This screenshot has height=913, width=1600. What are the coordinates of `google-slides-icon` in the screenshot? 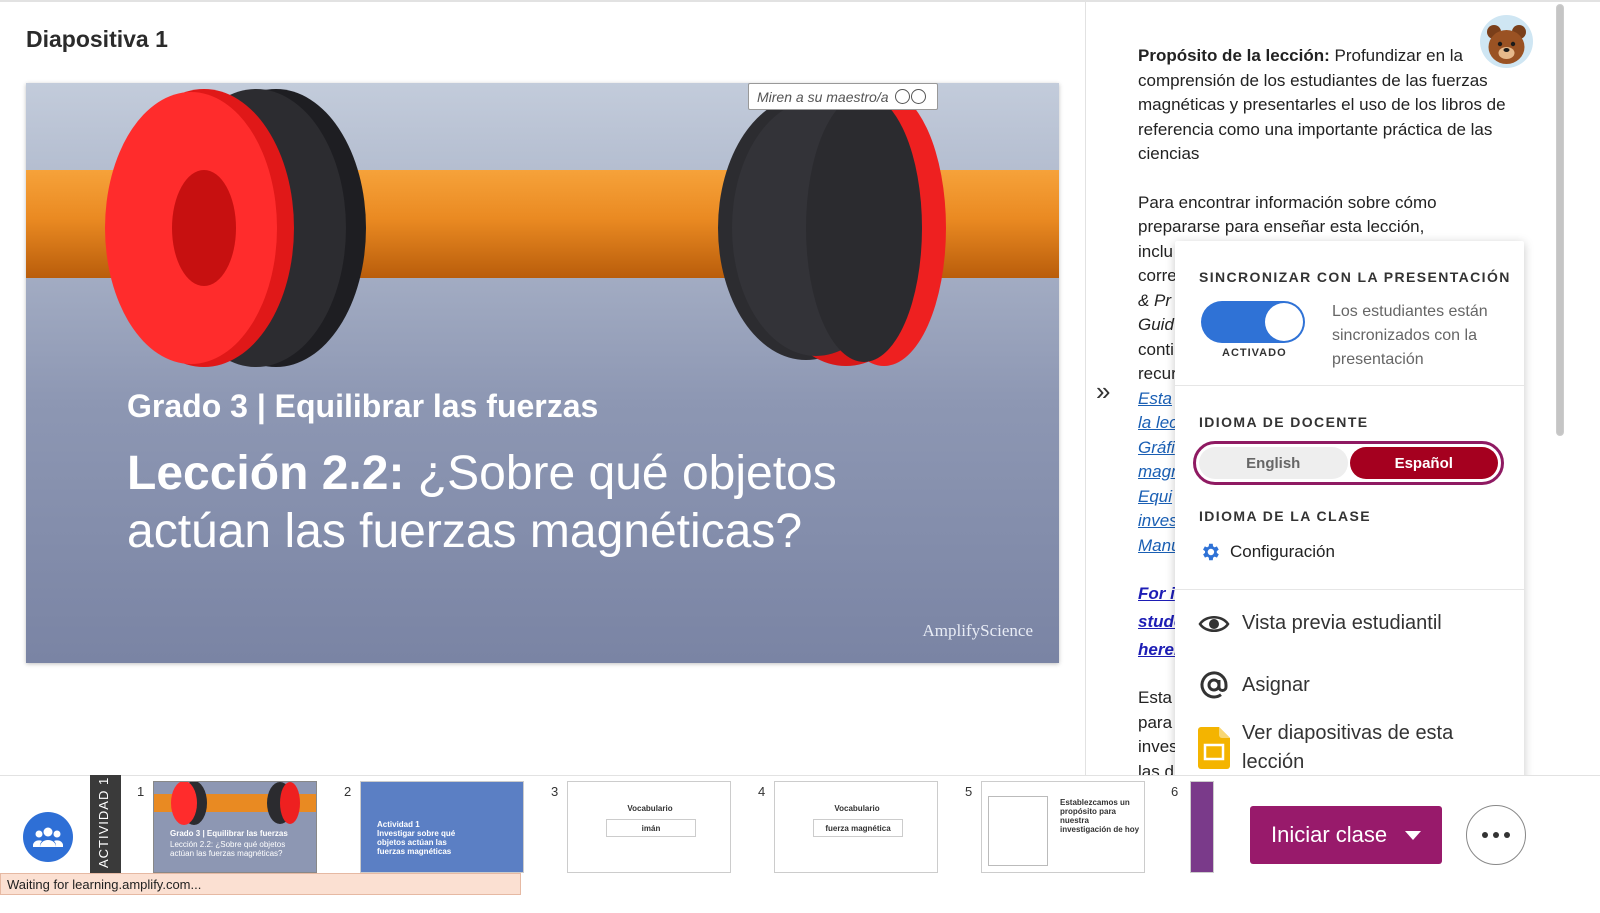 It's located at (1214, 748).